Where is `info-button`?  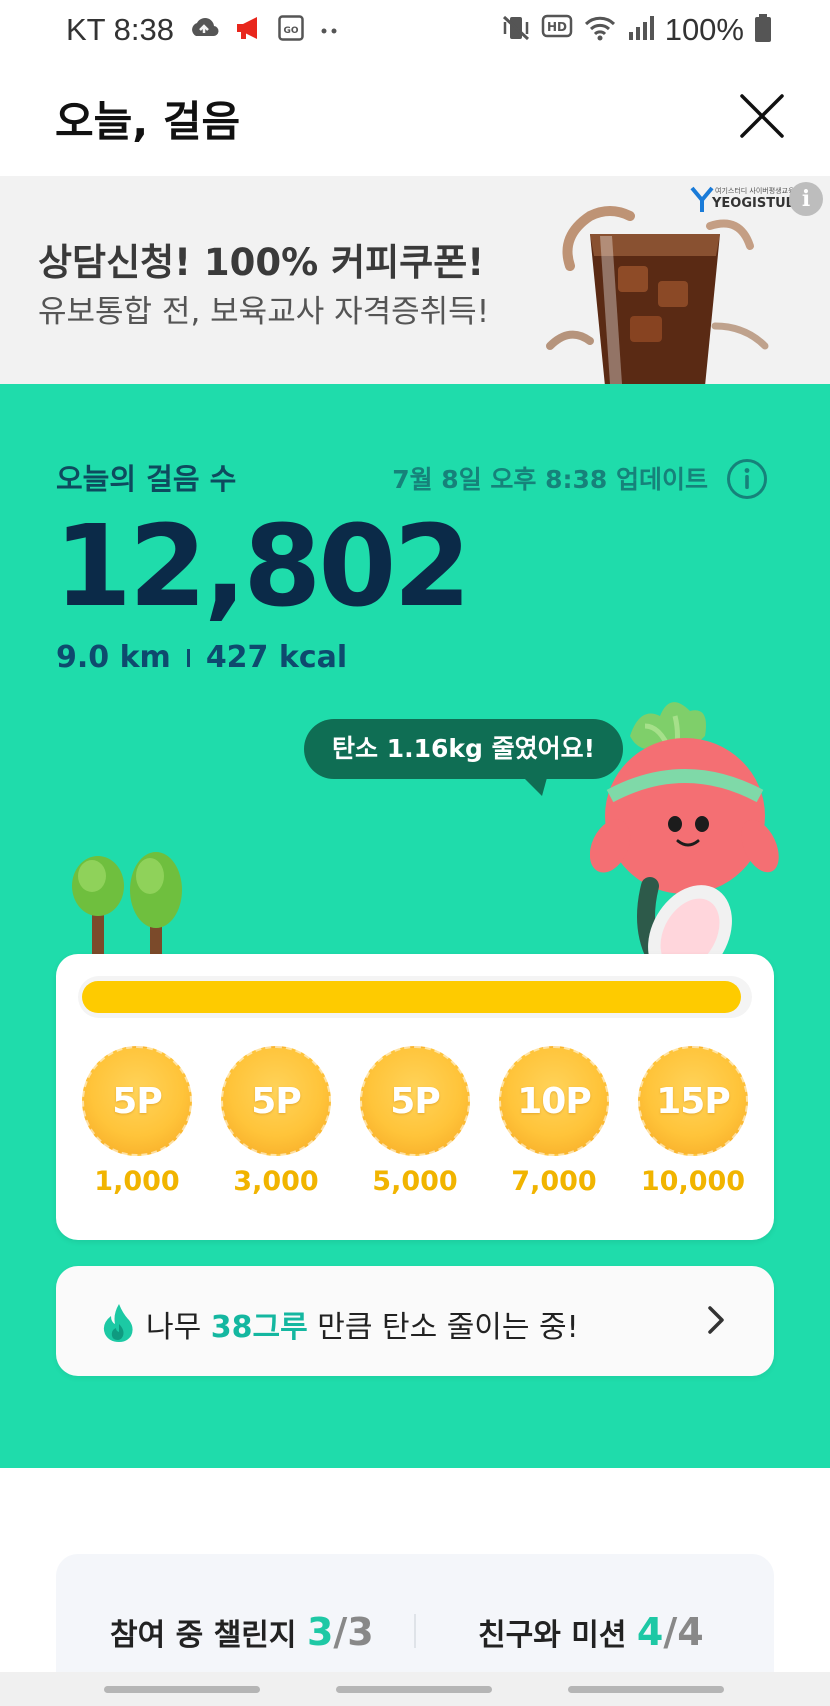 info-button is located at coordinates (747, 479).